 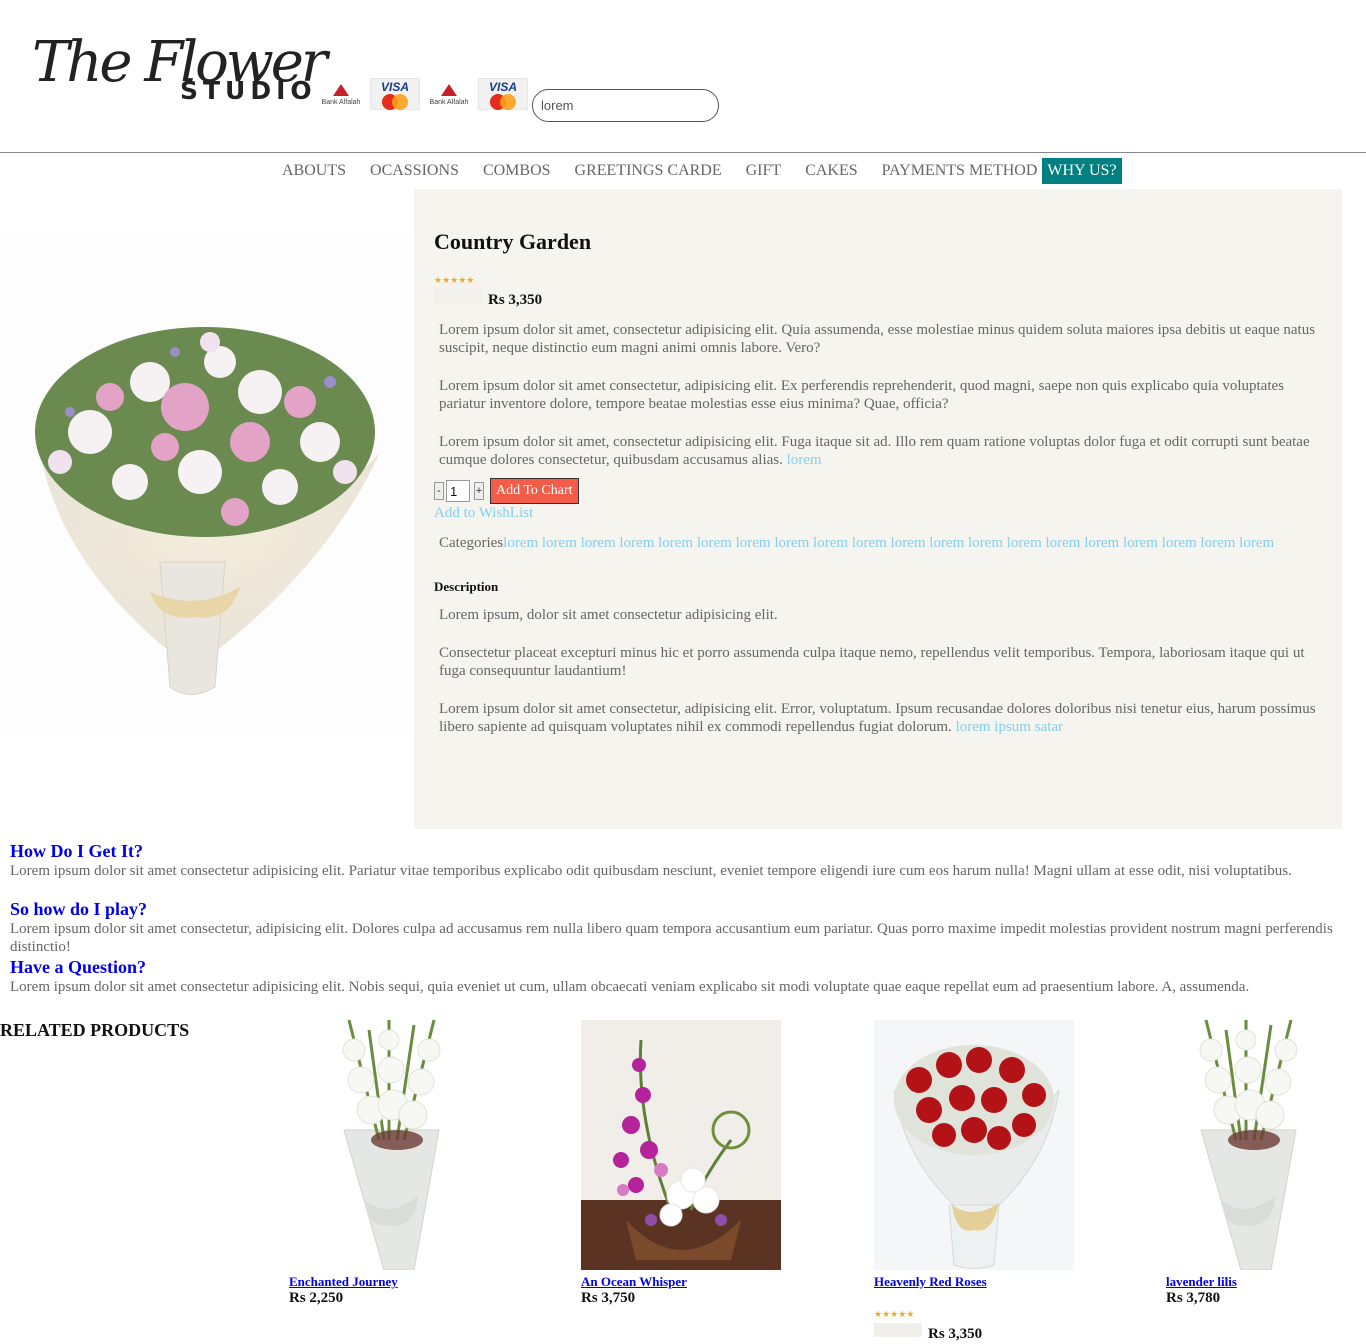 I want to click on add-to-cart-button: Add To Chart, so click(x=534, y=491).